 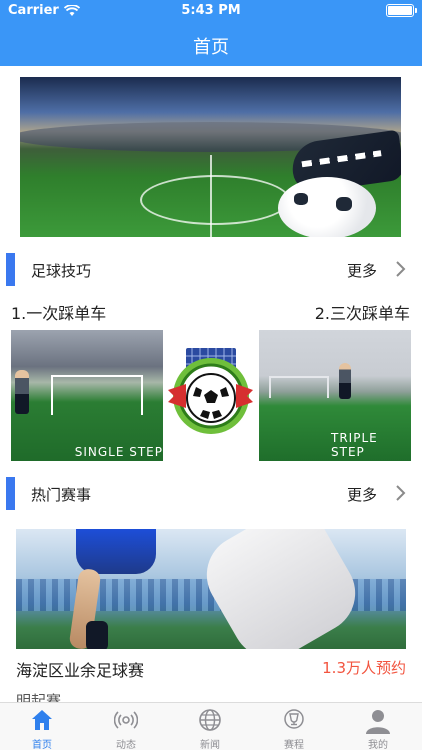 I want to click on soccer-ball-graphic, so click(x=327, y=207).